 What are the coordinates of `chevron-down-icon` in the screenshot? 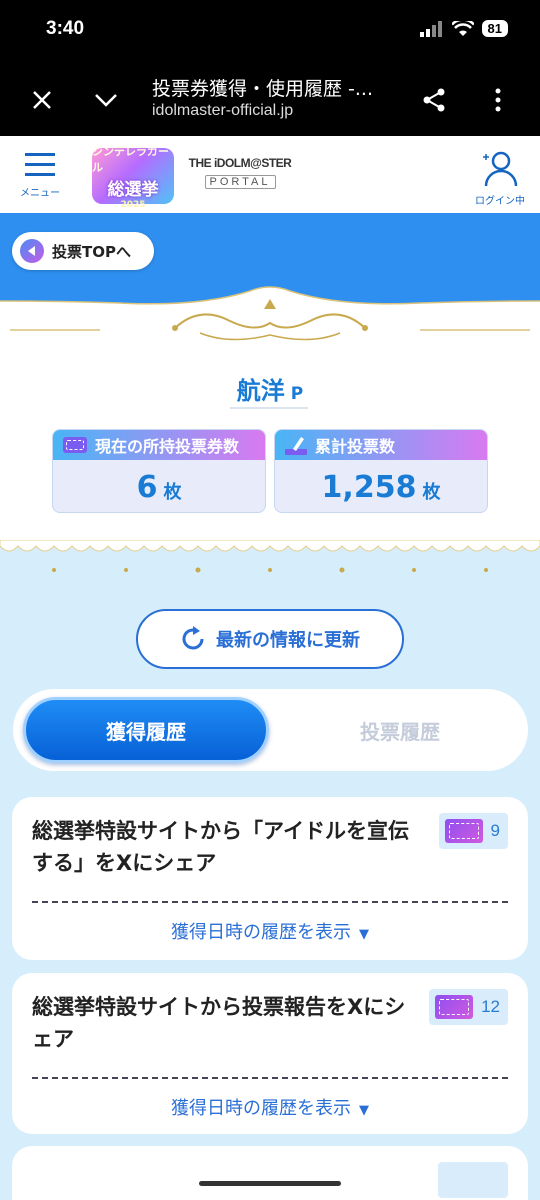 It's located at (106, 100).